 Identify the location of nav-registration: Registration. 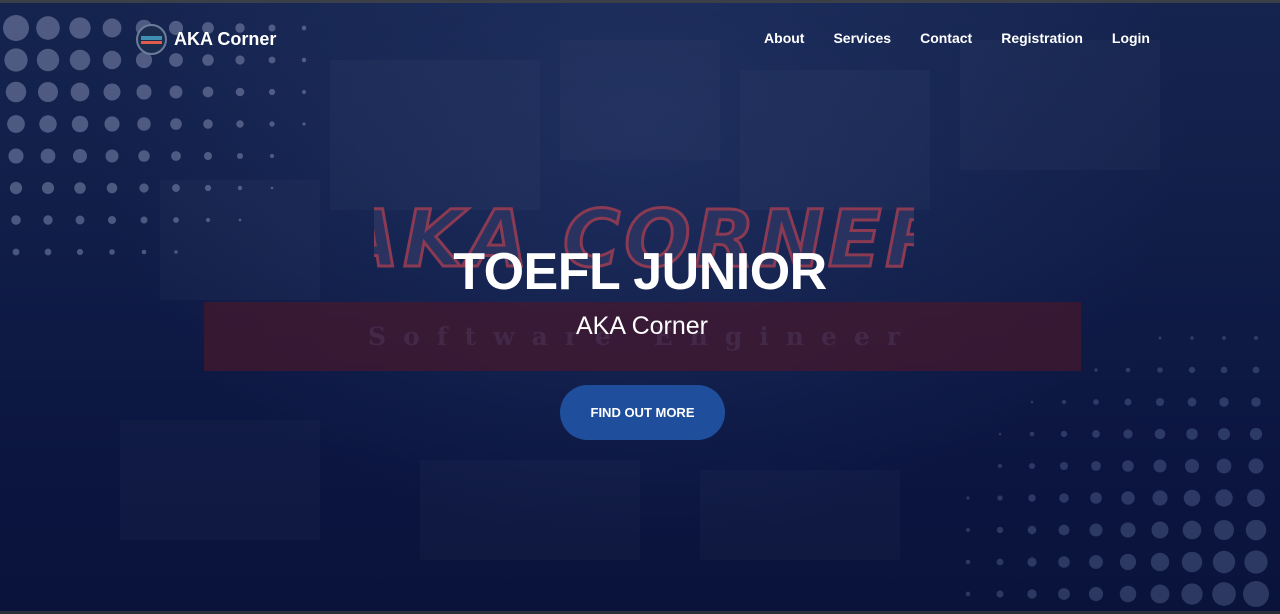
(1042, 38).